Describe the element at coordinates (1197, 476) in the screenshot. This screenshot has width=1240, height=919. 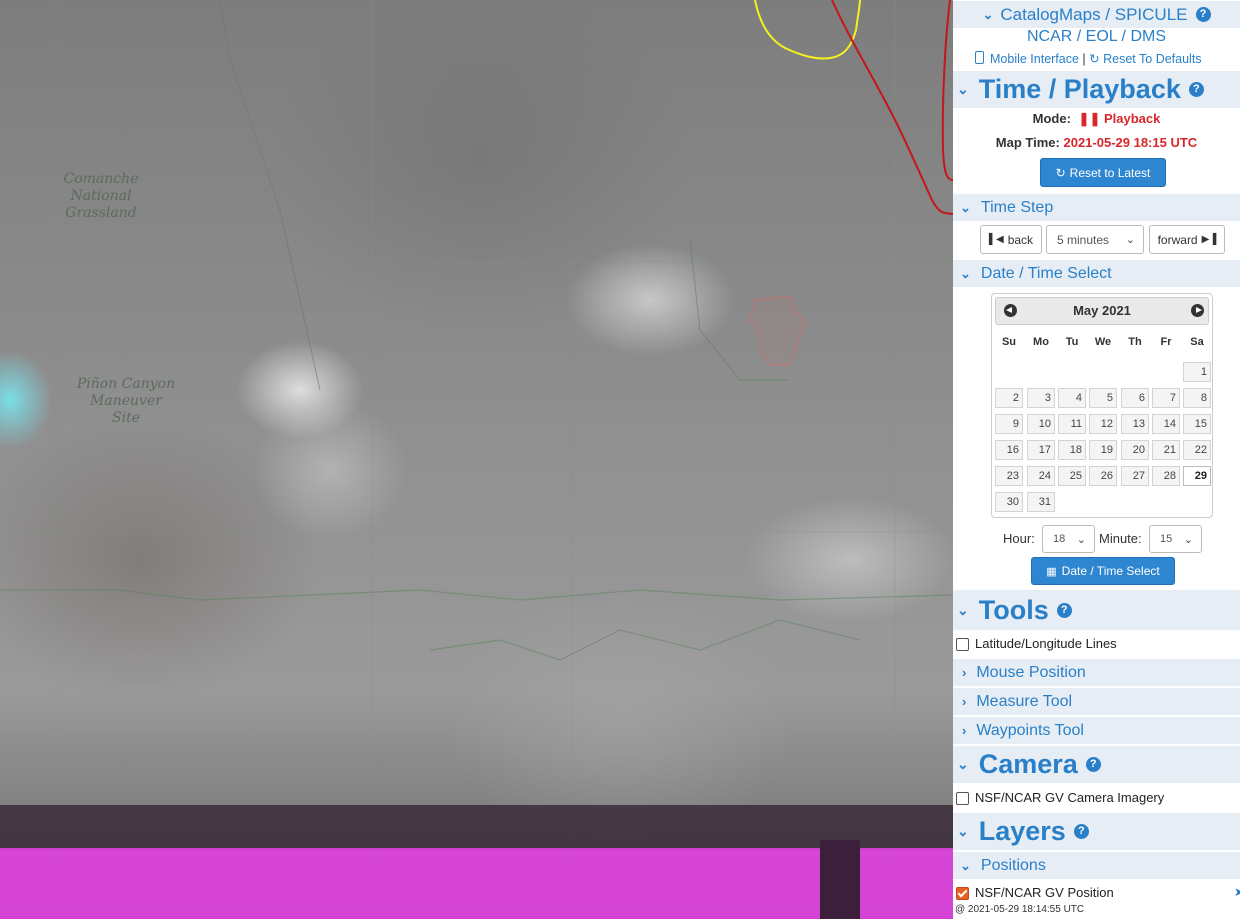
I see `day-cell-selected: 29` at that location.